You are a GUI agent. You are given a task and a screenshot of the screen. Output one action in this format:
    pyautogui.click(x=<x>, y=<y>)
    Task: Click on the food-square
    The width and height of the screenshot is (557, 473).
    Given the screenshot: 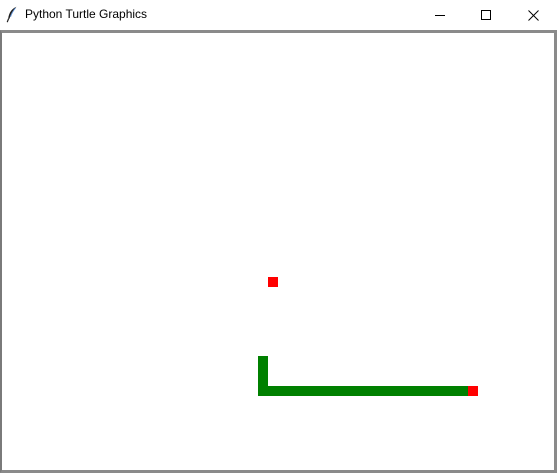 What is the action you would take?
    pyautogui.click(x=273, y=282)
    